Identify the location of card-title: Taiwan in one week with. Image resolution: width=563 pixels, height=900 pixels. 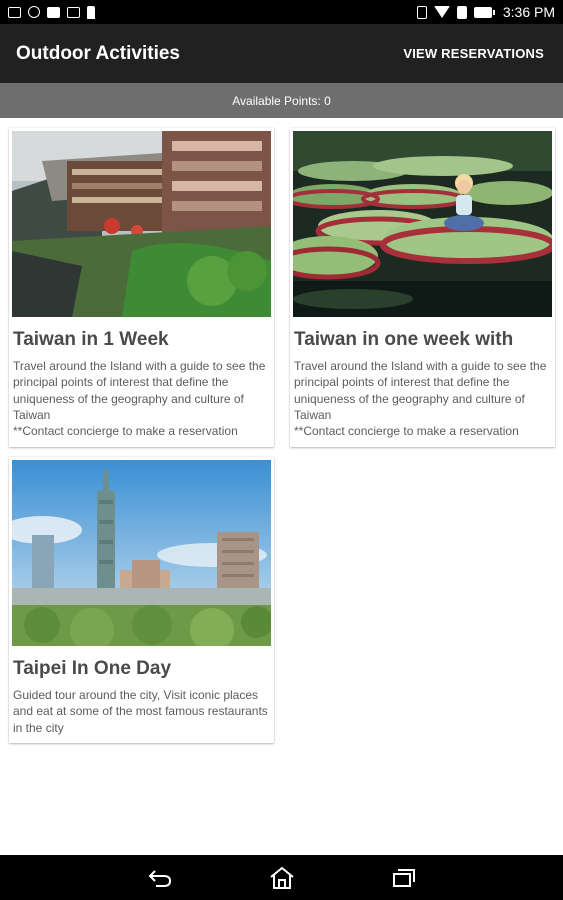
(404, 339).